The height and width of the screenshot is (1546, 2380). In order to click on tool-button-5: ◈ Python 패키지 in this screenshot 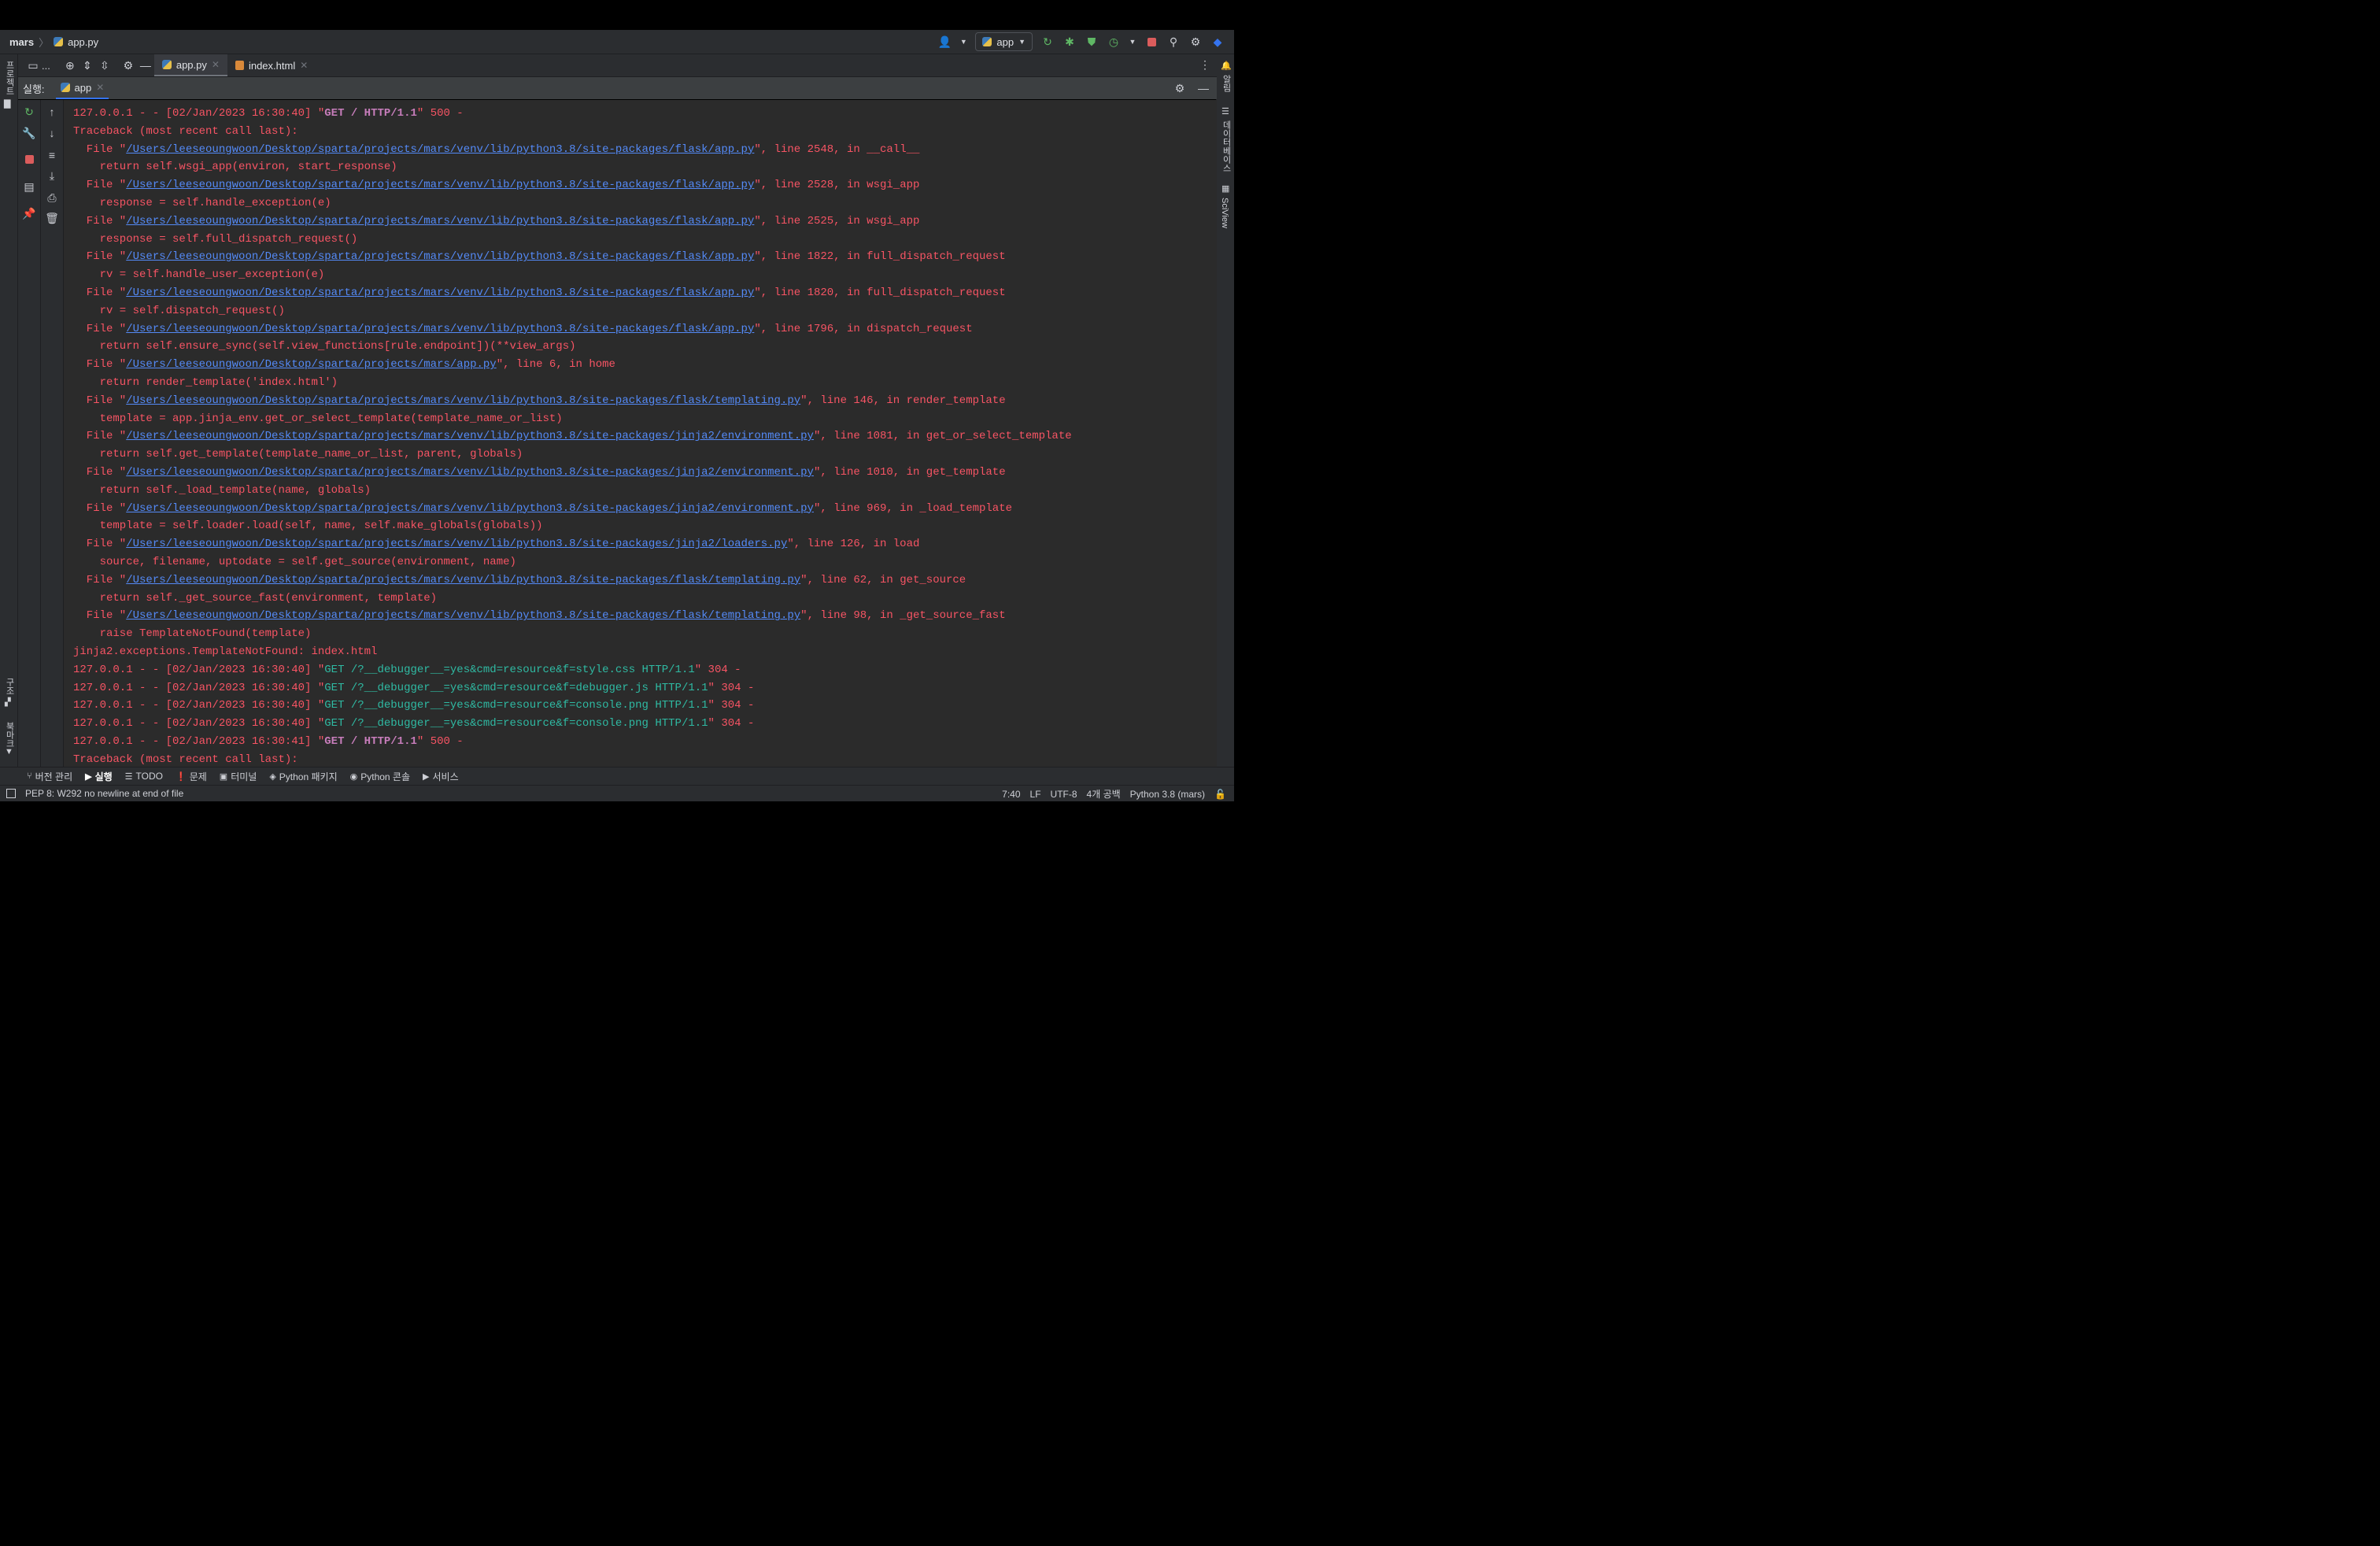, I will do `click(303, 776)`.